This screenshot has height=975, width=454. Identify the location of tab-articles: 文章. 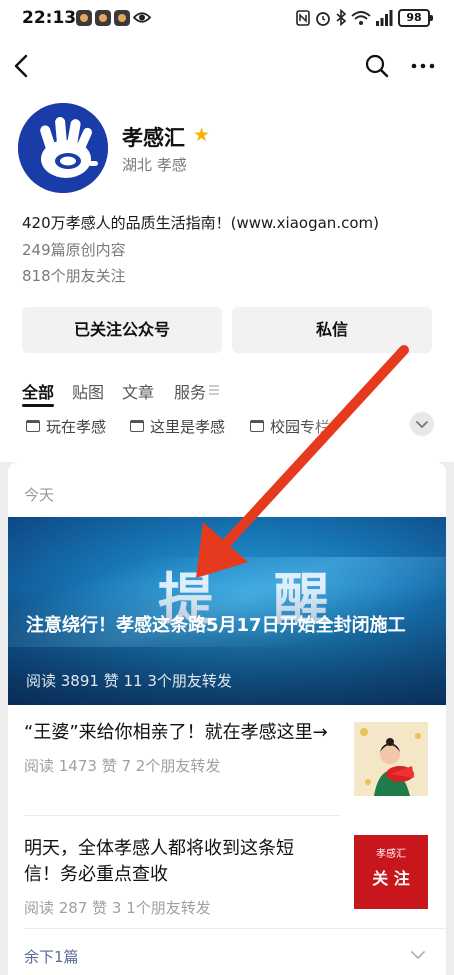
(138, 391).